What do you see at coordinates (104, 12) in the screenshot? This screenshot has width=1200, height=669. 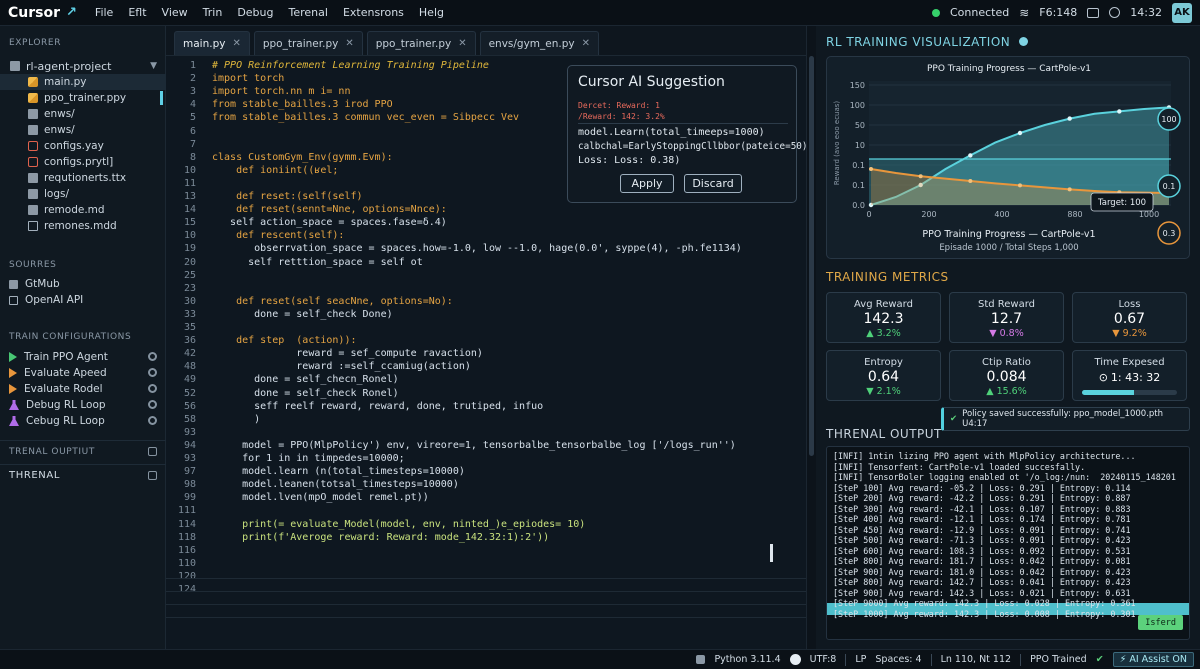 I see `menu-file: File` at bounding box center [104, 12].